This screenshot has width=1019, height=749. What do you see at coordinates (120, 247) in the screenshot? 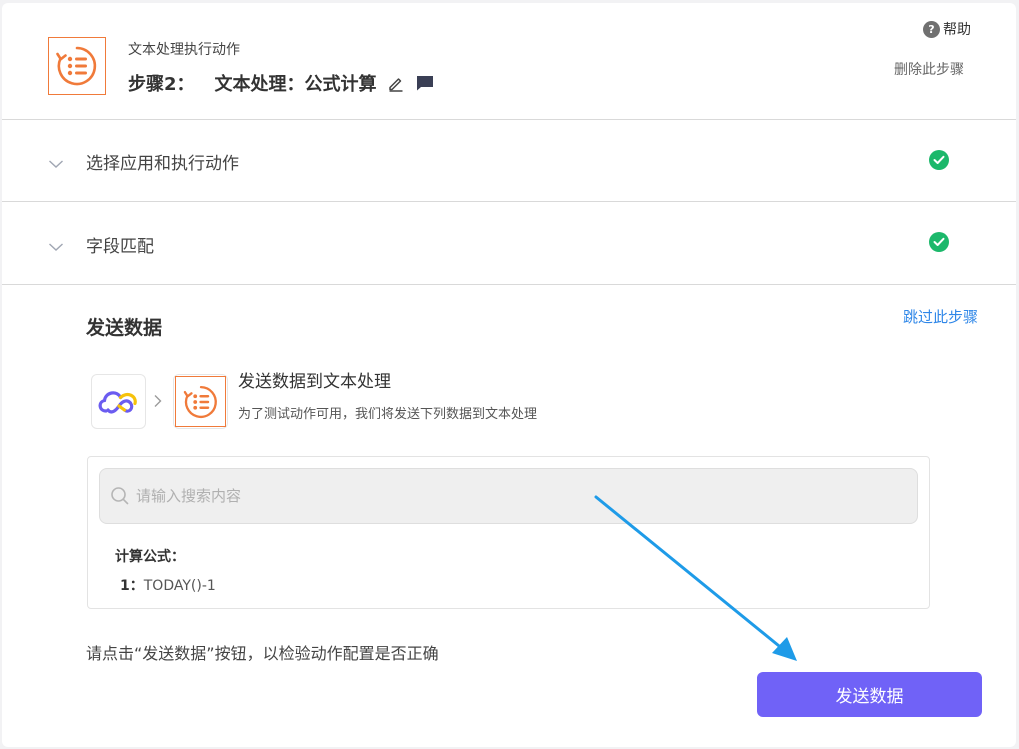
I see `section-label: 字段匹配` at bounding box center [120, 247].